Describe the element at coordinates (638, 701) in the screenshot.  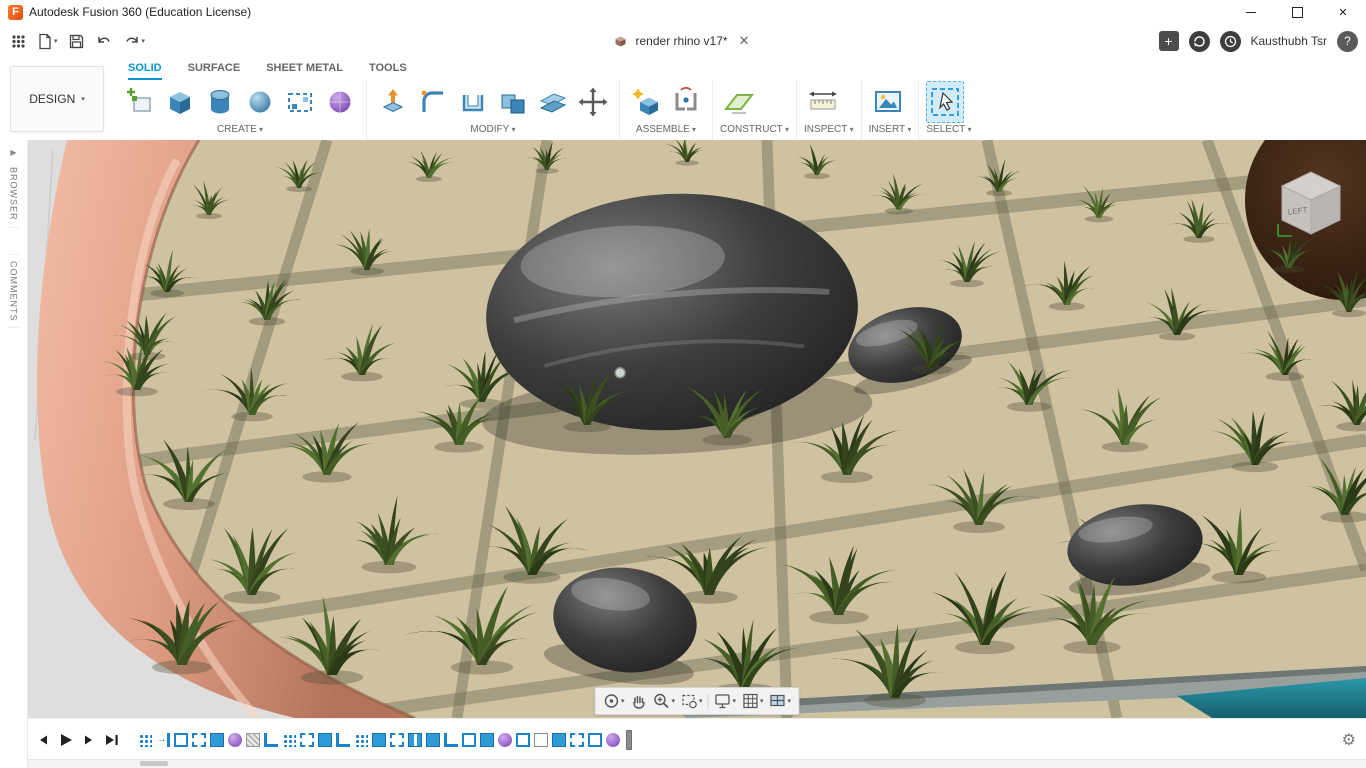
I see `pan-button` at that location.